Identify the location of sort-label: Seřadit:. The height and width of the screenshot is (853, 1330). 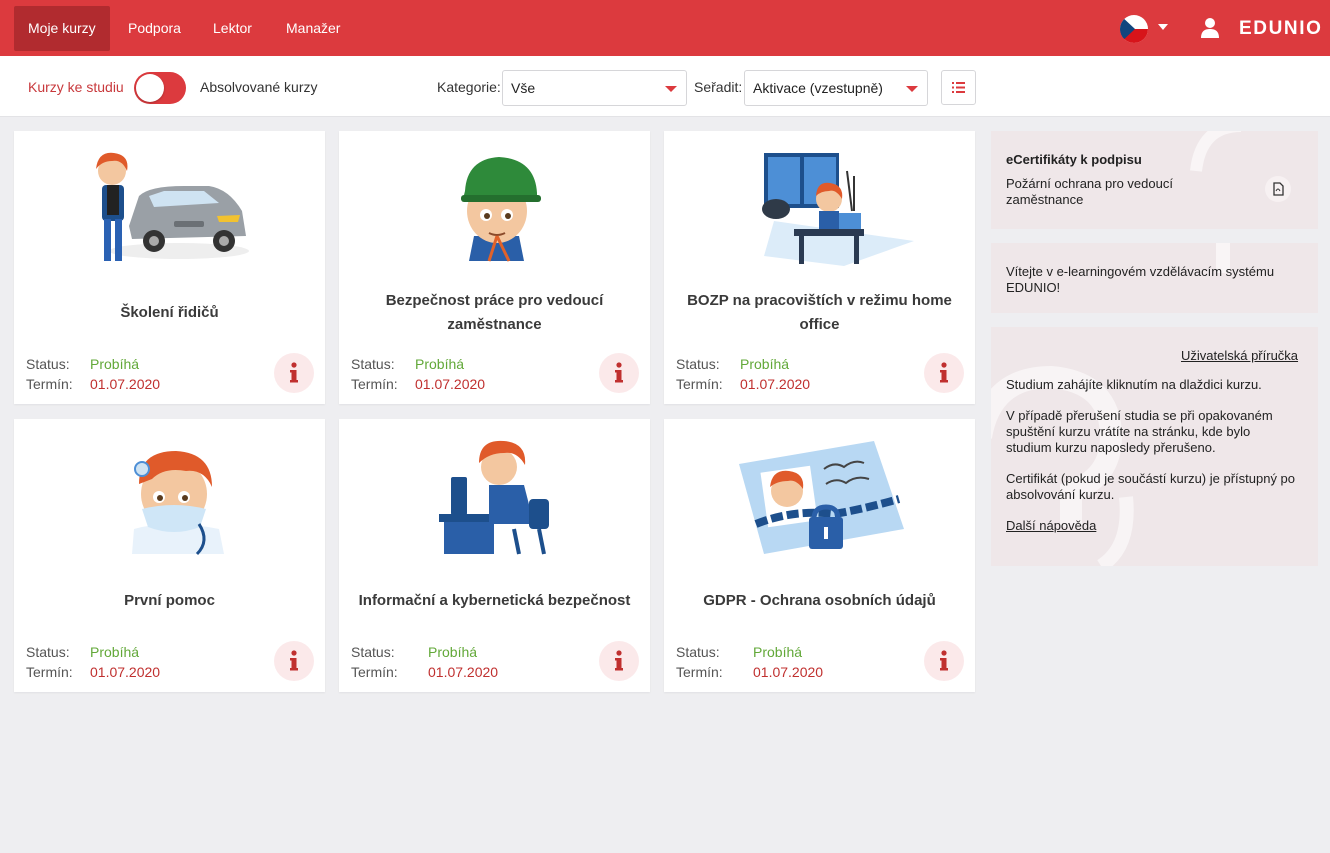
(718, 87).